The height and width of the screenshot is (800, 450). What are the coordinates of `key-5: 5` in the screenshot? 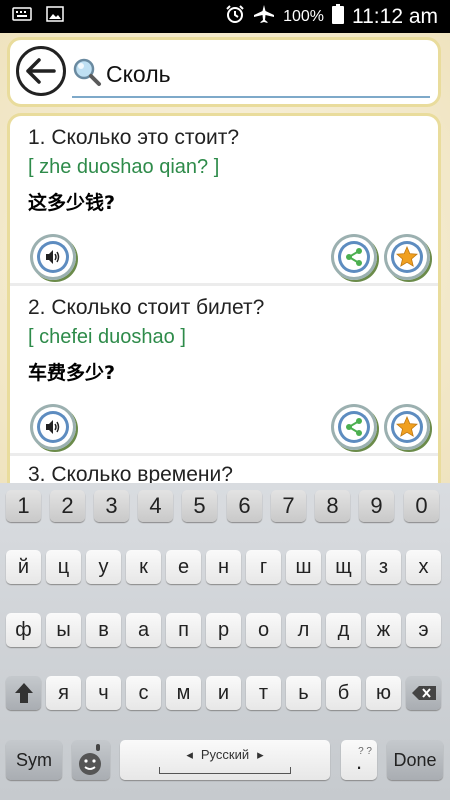 It's located at (199, 506).